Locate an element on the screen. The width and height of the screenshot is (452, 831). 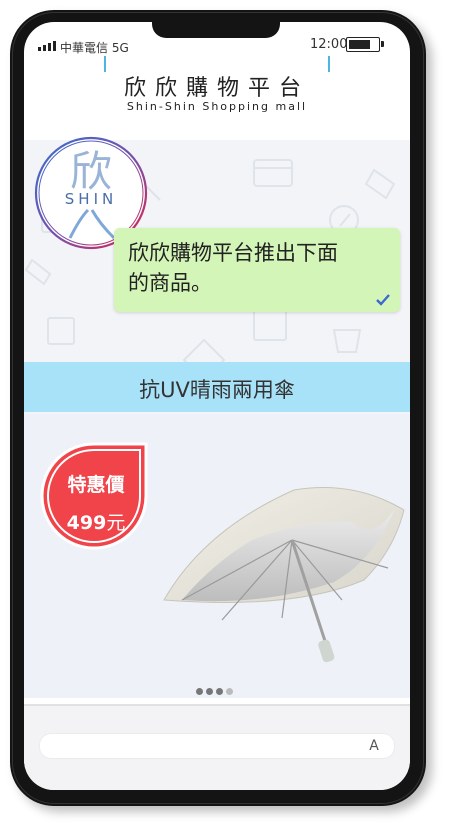
font-size-button: A is located at coordinates (374, 746).